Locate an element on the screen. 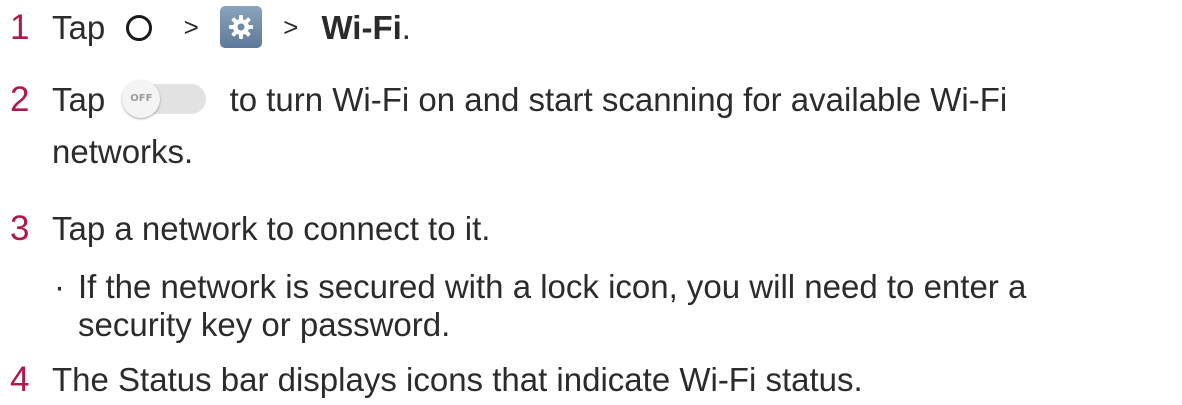 This screenshot has height=405, width=1182. step-number: 3 is located at coordinates (20, 228).